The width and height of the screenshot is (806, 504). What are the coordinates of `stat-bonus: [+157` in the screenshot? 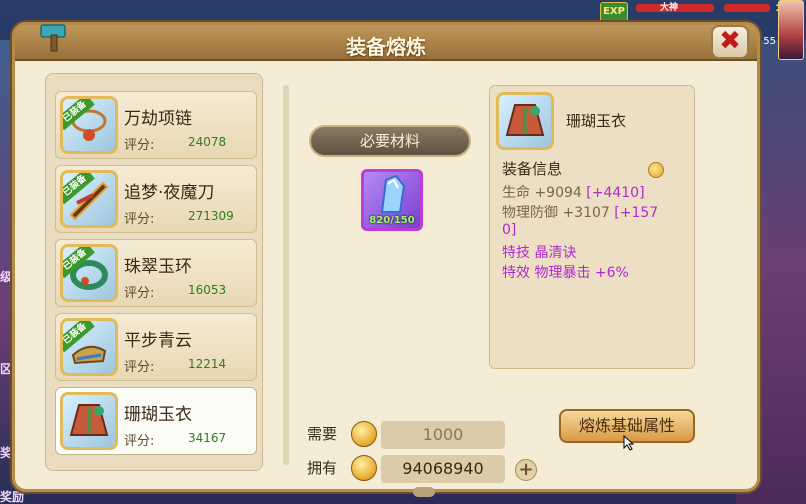 It's located at (636, 213).